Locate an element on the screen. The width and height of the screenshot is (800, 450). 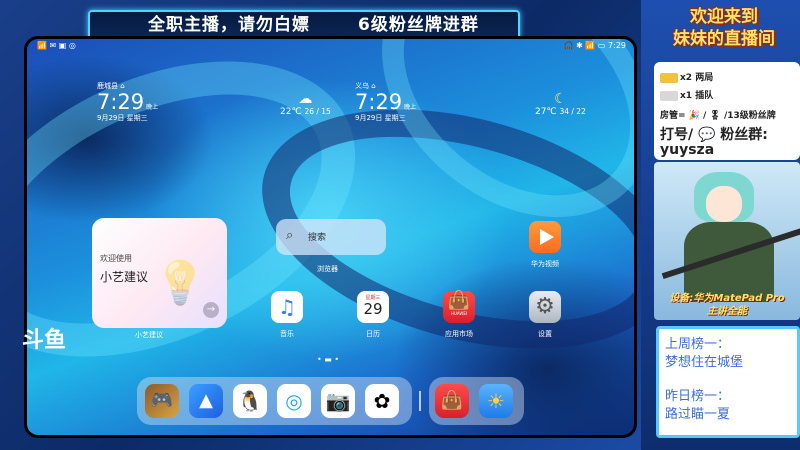
sun-icon: ☀ is located at coordinates (496, 401).